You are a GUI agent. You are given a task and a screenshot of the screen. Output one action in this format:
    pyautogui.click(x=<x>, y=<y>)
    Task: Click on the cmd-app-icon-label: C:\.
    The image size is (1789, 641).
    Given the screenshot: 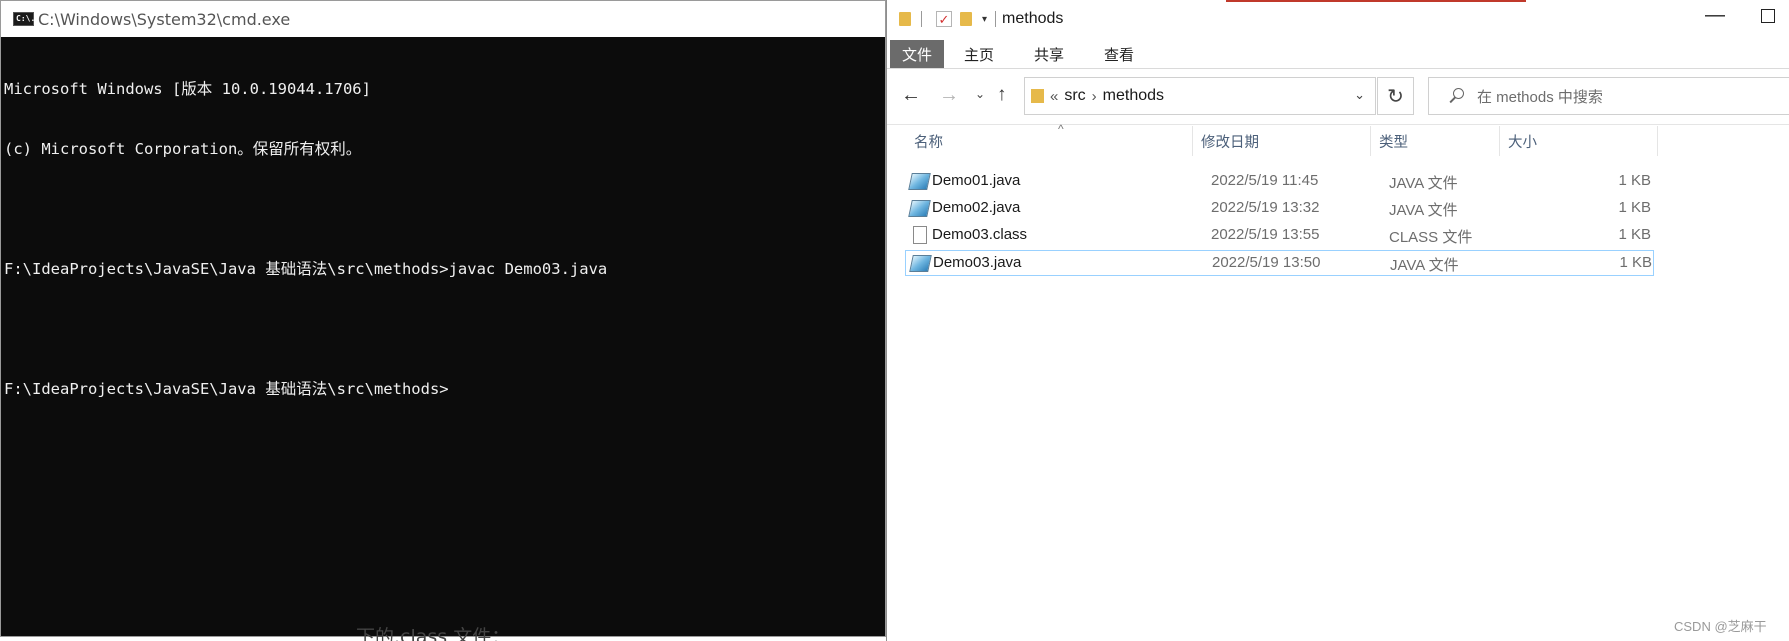 What is the action you would take?
    pyautogui.click(x=26, y=18)
    